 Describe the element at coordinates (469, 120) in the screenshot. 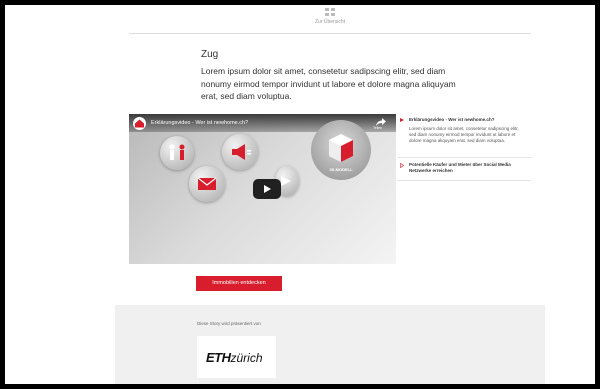

I see `playlist-item-title: Erklärungsvideo - Wer ist newhome.ch?` at that location.